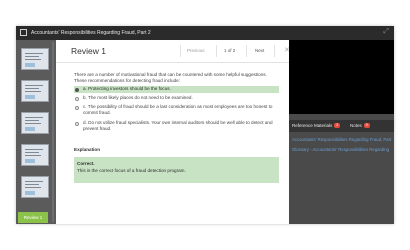 This screenshot has width=410, height=250. What do you see at coordinates (337, 126) in the screenshot?
I see `reference-count-badge: 2` at bounding box center [337, 126].